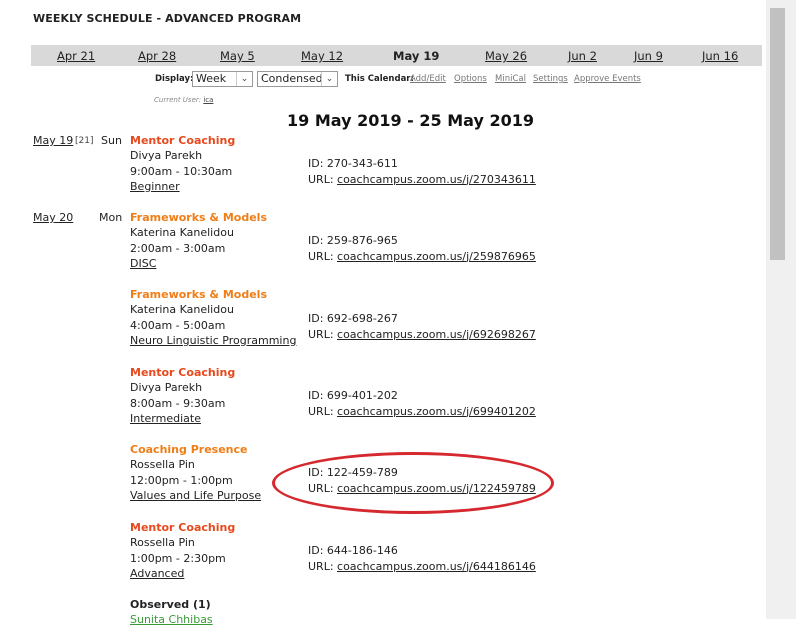 This screenshot has height=628, width=796. Describe the element at coordinates (157, 56) in the screenshot. I see `week-link-apr28: Apr 28` at that location.